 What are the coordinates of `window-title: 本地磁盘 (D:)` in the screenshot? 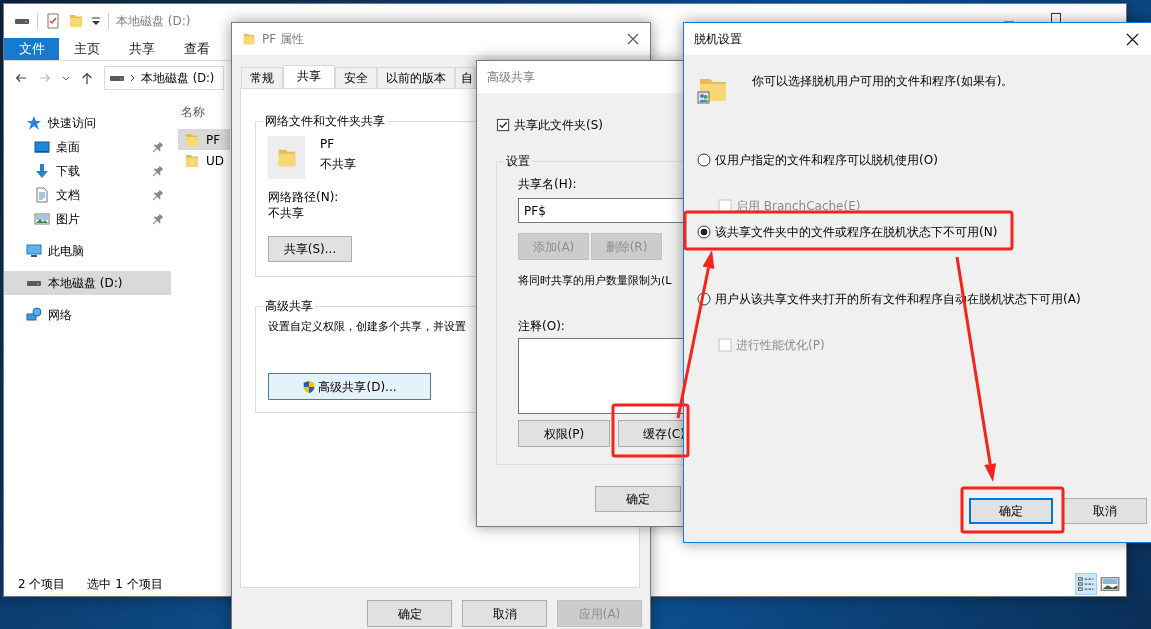 It's located at (153, 21).